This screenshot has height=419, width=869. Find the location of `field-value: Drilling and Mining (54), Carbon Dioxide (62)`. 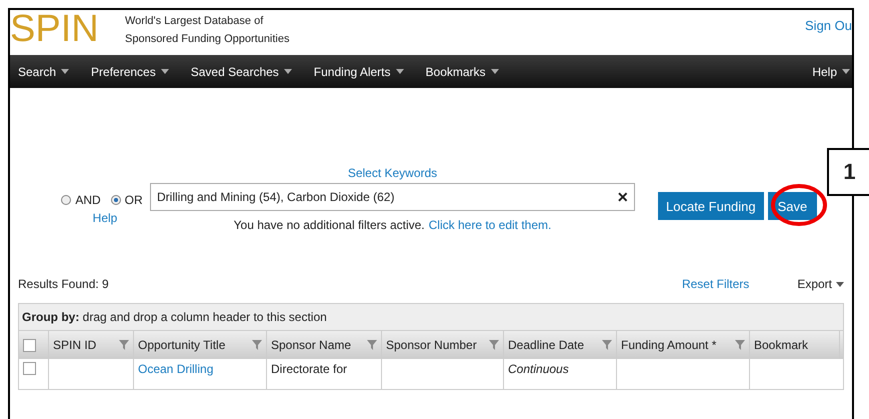

field-value: Drilling and Mining (54), Carbon Dioxide (62) is located at coordinates (275, 197).